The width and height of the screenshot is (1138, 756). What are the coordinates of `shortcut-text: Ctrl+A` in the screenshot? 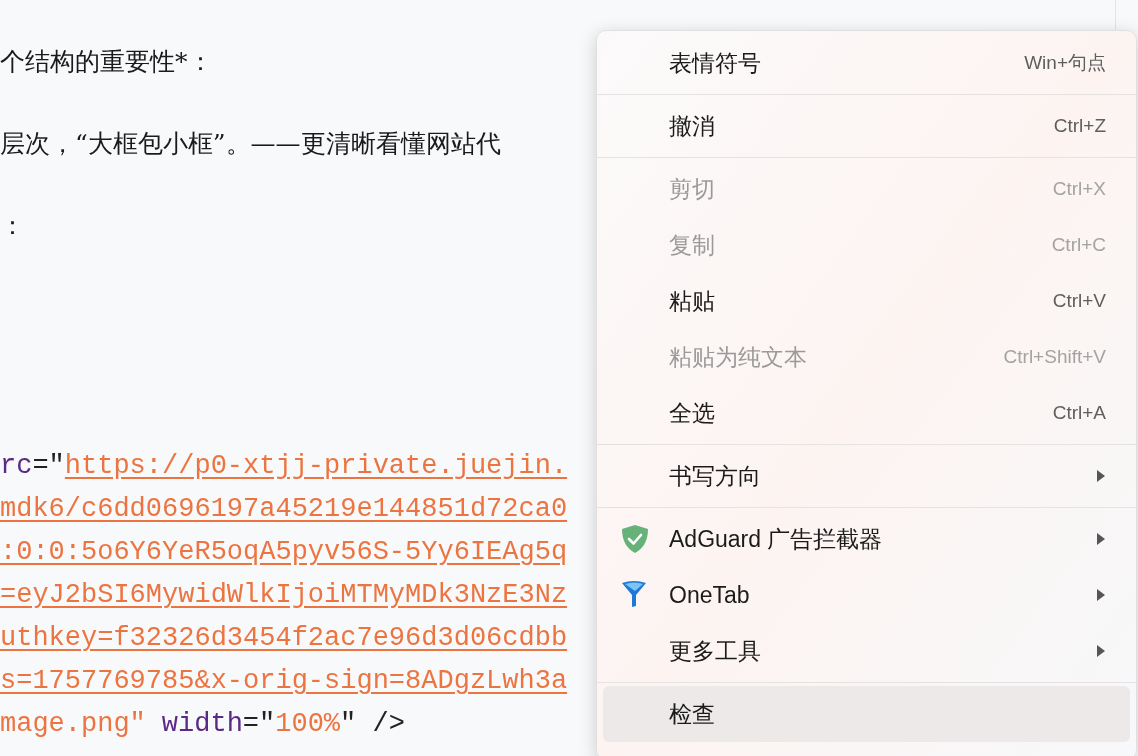 It's located at (1079, 412).